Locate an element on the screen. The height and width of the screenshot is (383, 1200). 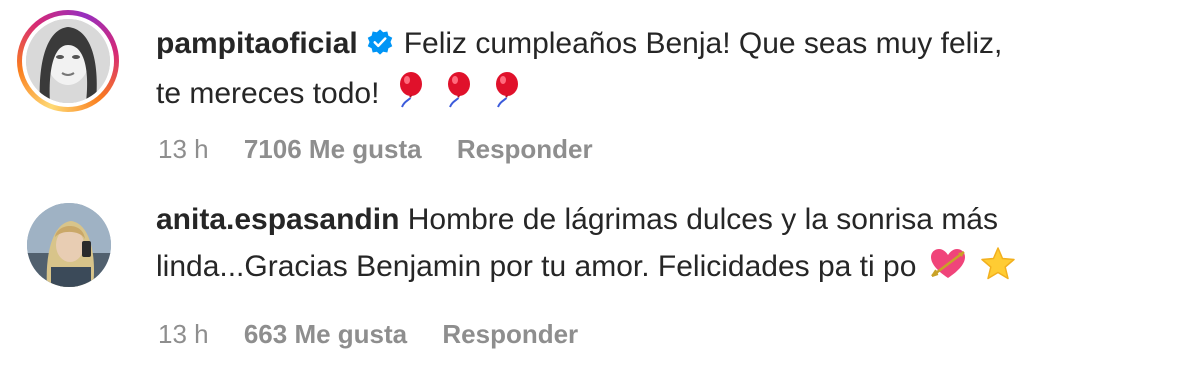
comment-meta: 13 h 7106 Me gusta Responder is located at coordinates (389, 149).